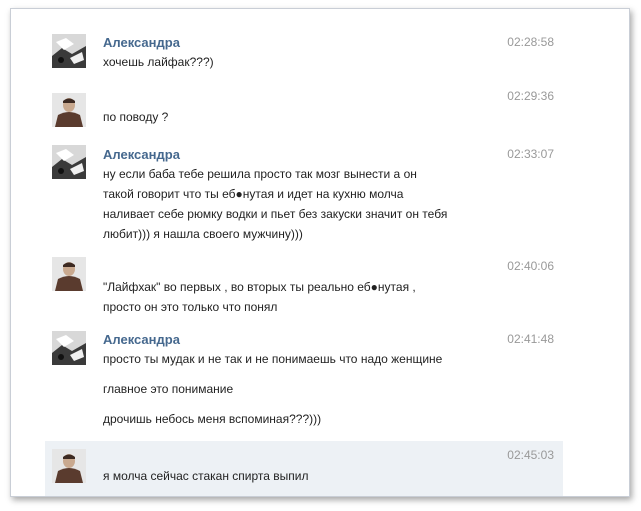  Describe the element at coordinates (530, 42) in the screenshot. I see `message-time: 02:28:58` at that location.